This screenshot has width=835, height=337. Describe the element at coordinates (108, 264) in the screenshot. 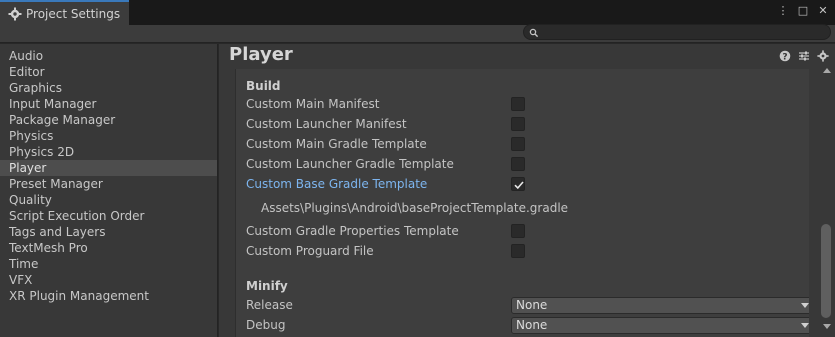

I see `sidebar-item-time: Time` at that location.